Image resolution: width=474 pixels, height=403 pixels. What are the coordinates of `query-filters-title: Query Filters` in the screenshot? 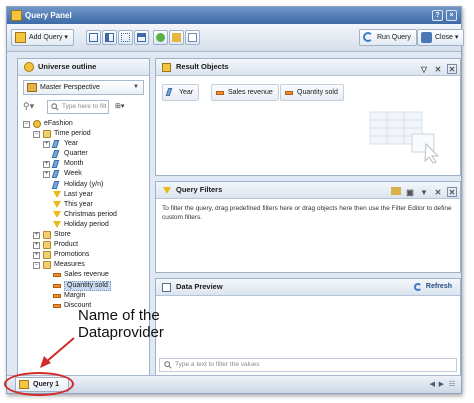 It's located at (199, 189).